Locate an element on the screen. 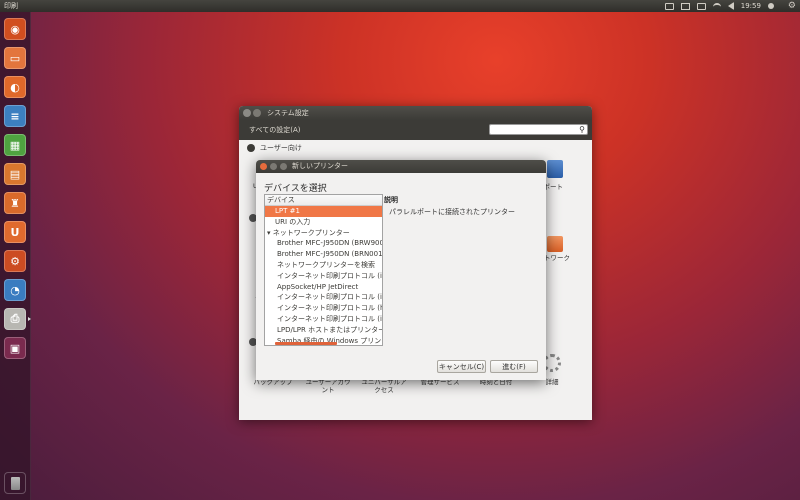 The height and width of the screenshot is (500, 800). launcher-workspace-switcher-icon: ▣ is located at coordinates (15, 348).